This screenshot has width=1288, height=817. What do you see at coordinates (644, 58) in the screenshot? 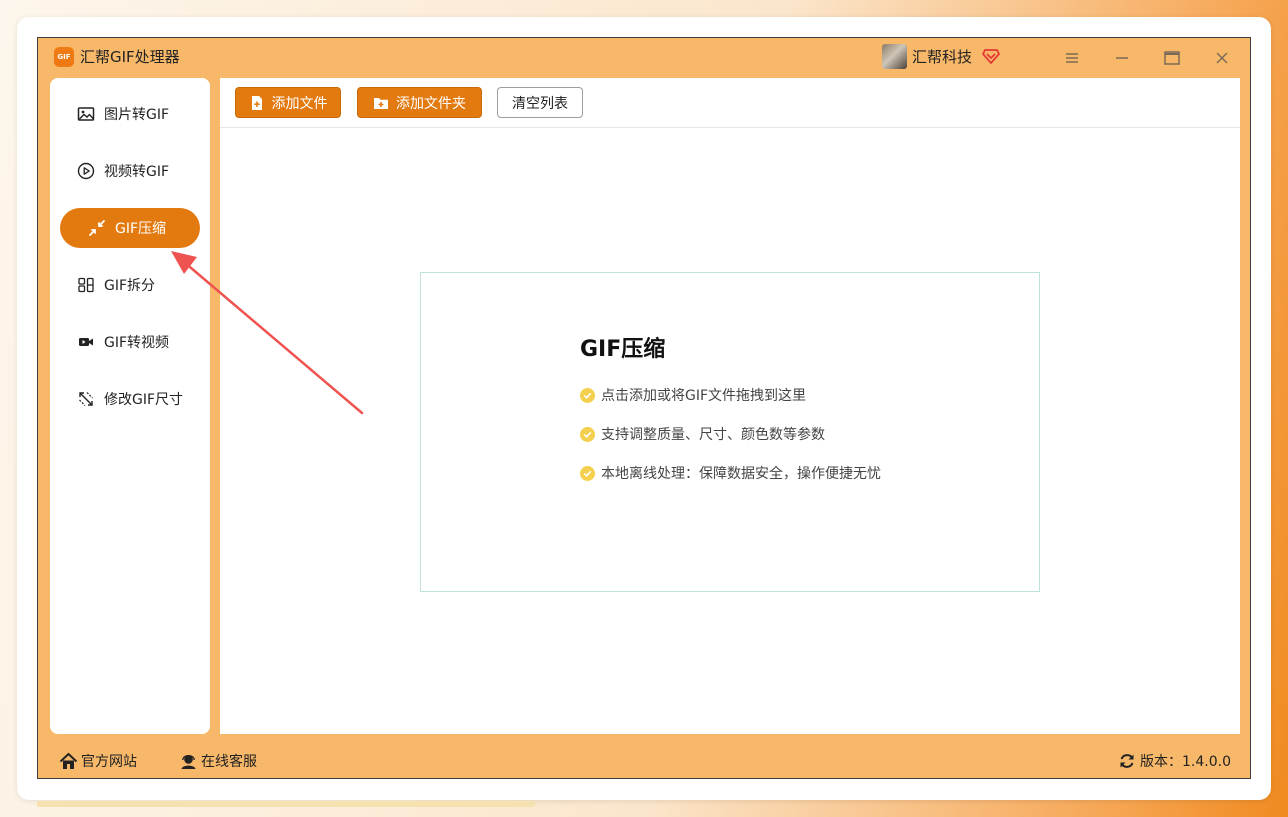
I see `title-bar: GIF 汇帮GIF处理器 汇帮科技` at bounding box center [644, 58].